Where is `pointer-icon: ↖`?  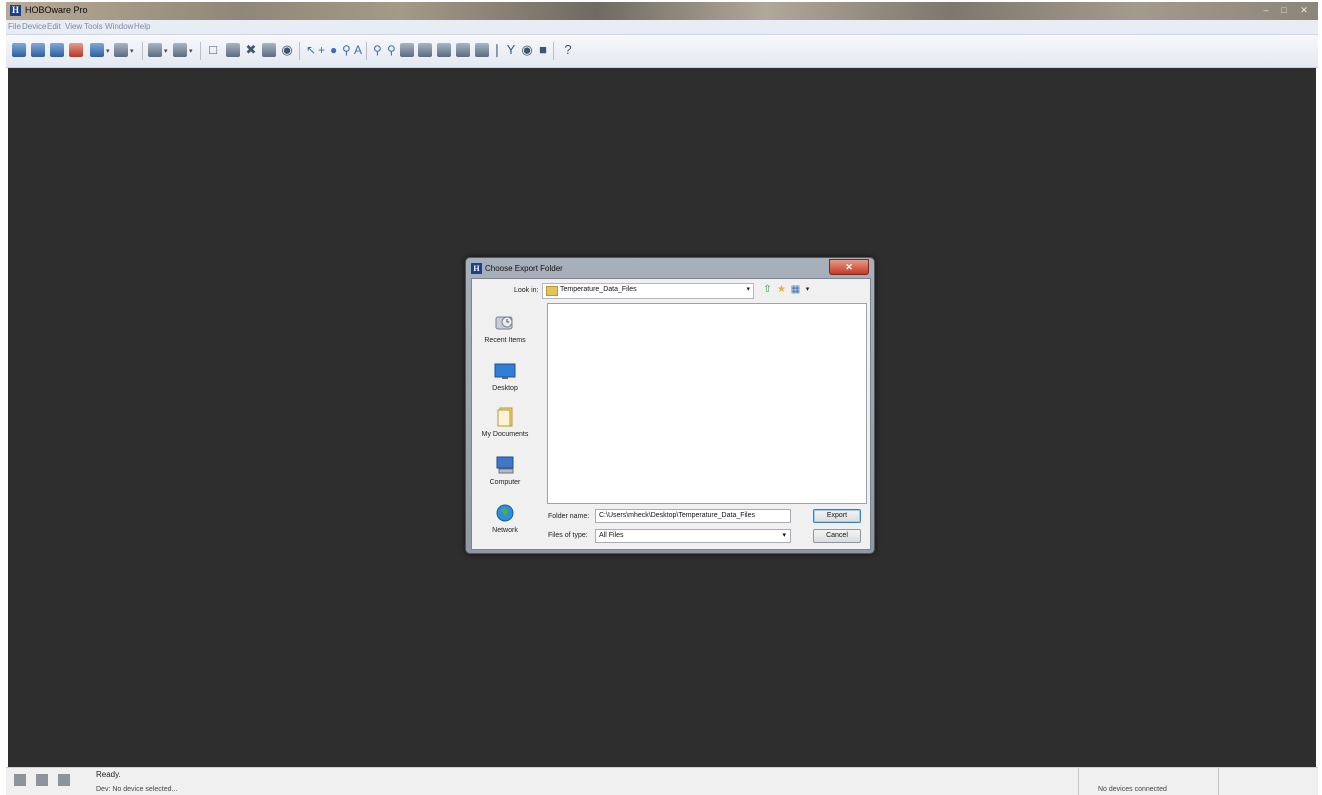 pointer-icon: ↖ is located at coordinates (311, 50).